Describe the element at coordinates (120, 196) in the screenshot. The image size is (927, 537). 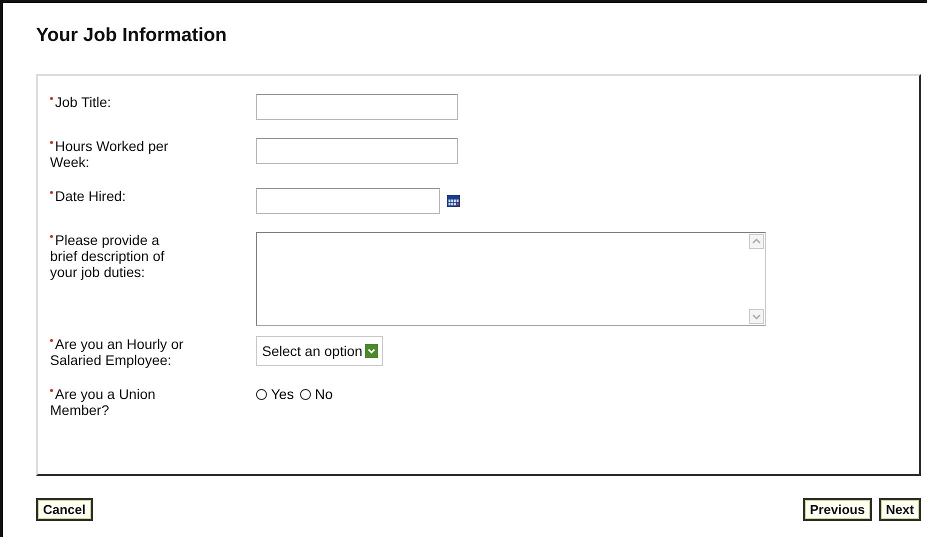
I see `field-label: Date Hired:` at that location.